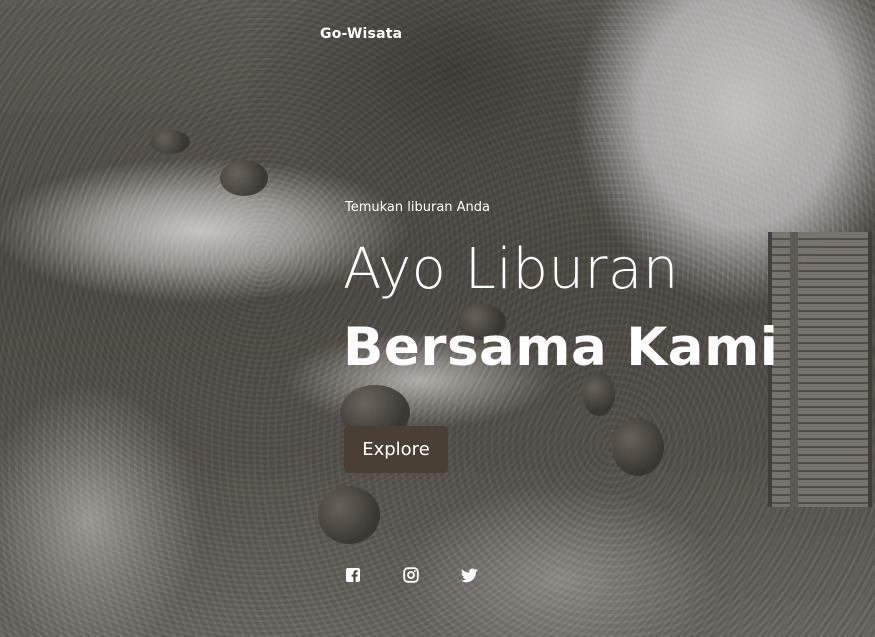 The height and width of the screenshot is (637, 875). Describe the element at coordinates (361, 34) in the screenshot. I see `brand-logo: Go-Wisata` at that location.